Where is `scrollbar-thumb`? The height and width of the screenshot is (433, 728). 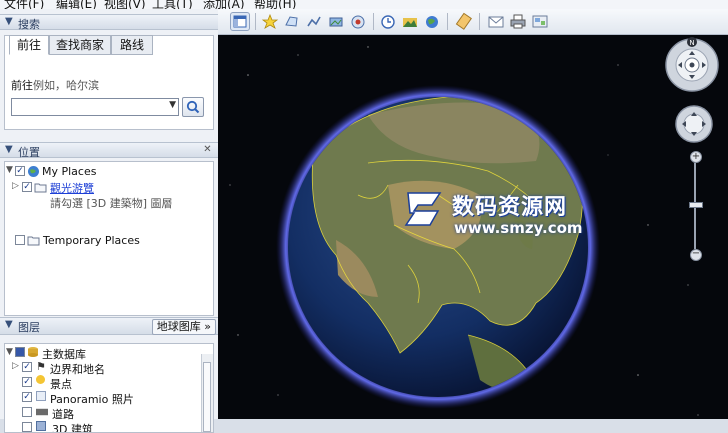
scrollbar-thumb is located at coordinates (207, 397).